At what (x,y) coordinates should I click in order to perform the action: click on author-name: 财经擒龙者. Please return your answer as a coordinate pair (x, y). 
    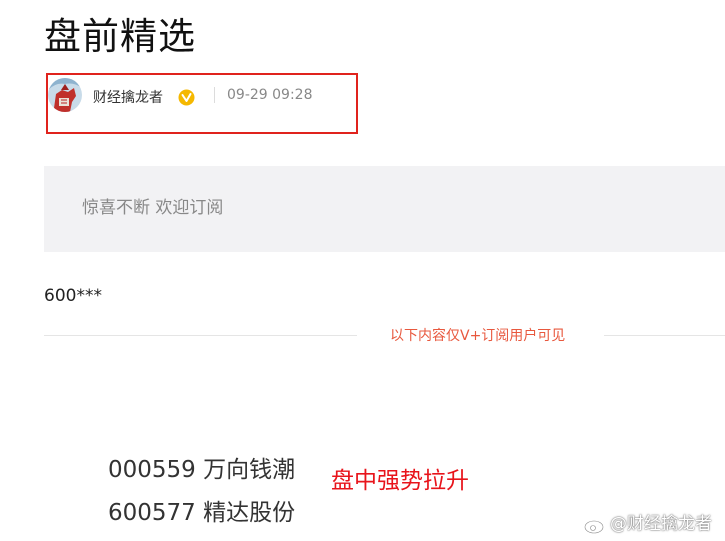
    Looking at the image, I should click on (128, 98).